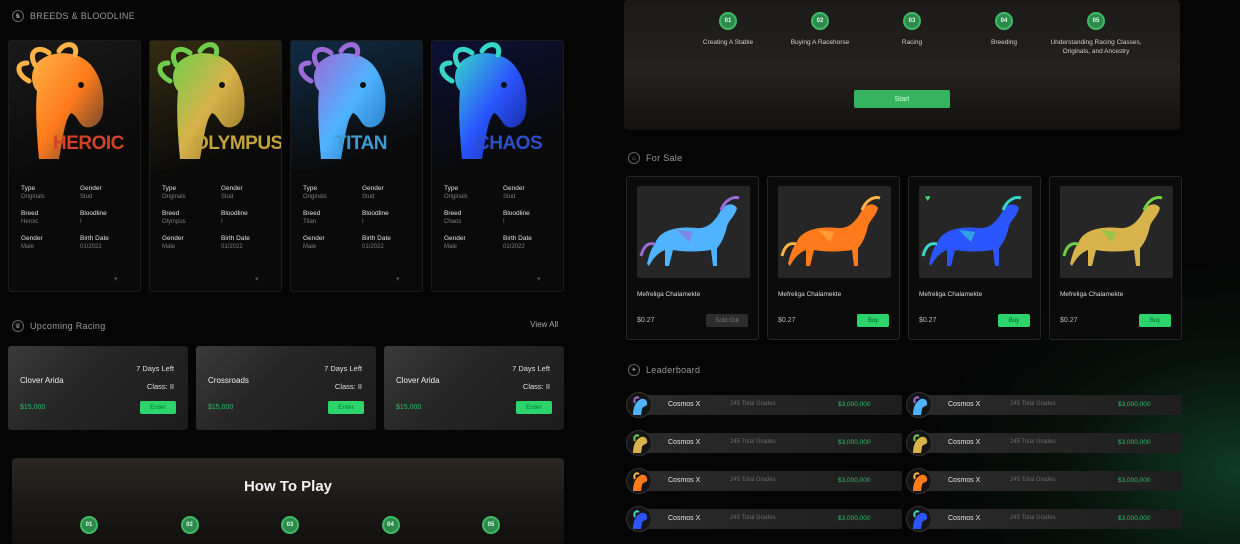 This screenshot has width=1240, height=544. What do you see at coordinates (222, 222) in the screenshot?
I see `breed-stat-value: I` at bounding box center [222, 222].